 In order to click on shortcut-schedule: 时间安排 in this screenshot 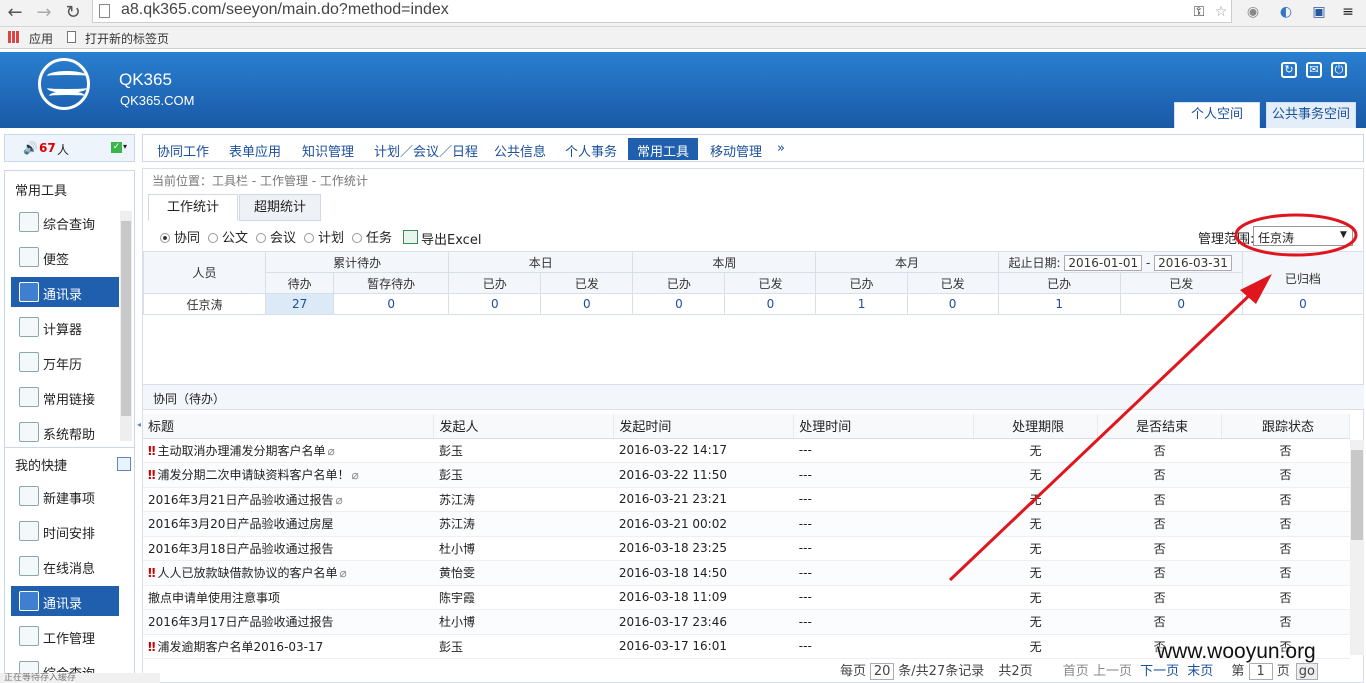, I will do `click(65, 531)`.